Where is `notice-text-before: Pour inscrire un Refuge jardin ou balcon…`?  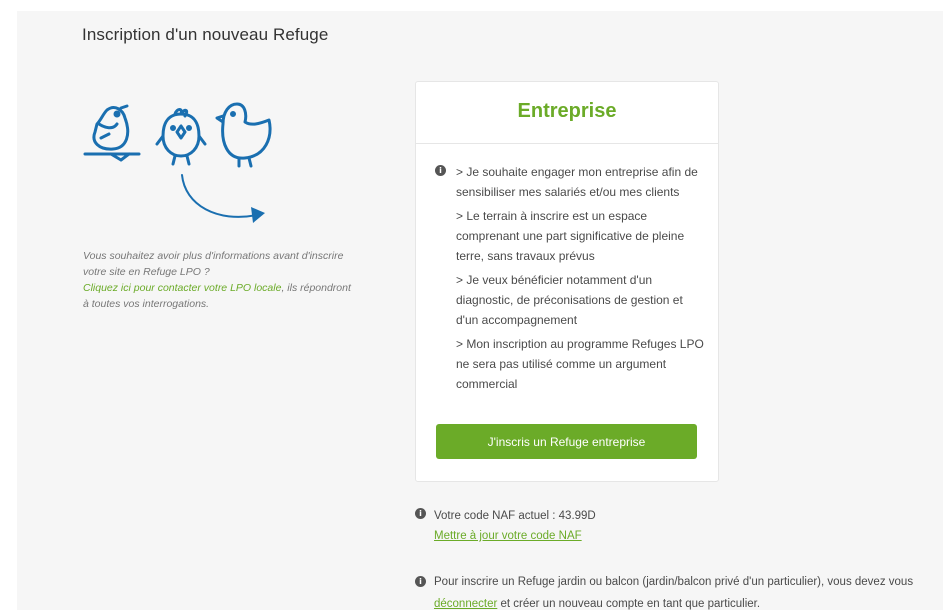
notice-text-before: Pour inscrire un Refuge jardin ou balcon… is located at coordinates (674, 582).